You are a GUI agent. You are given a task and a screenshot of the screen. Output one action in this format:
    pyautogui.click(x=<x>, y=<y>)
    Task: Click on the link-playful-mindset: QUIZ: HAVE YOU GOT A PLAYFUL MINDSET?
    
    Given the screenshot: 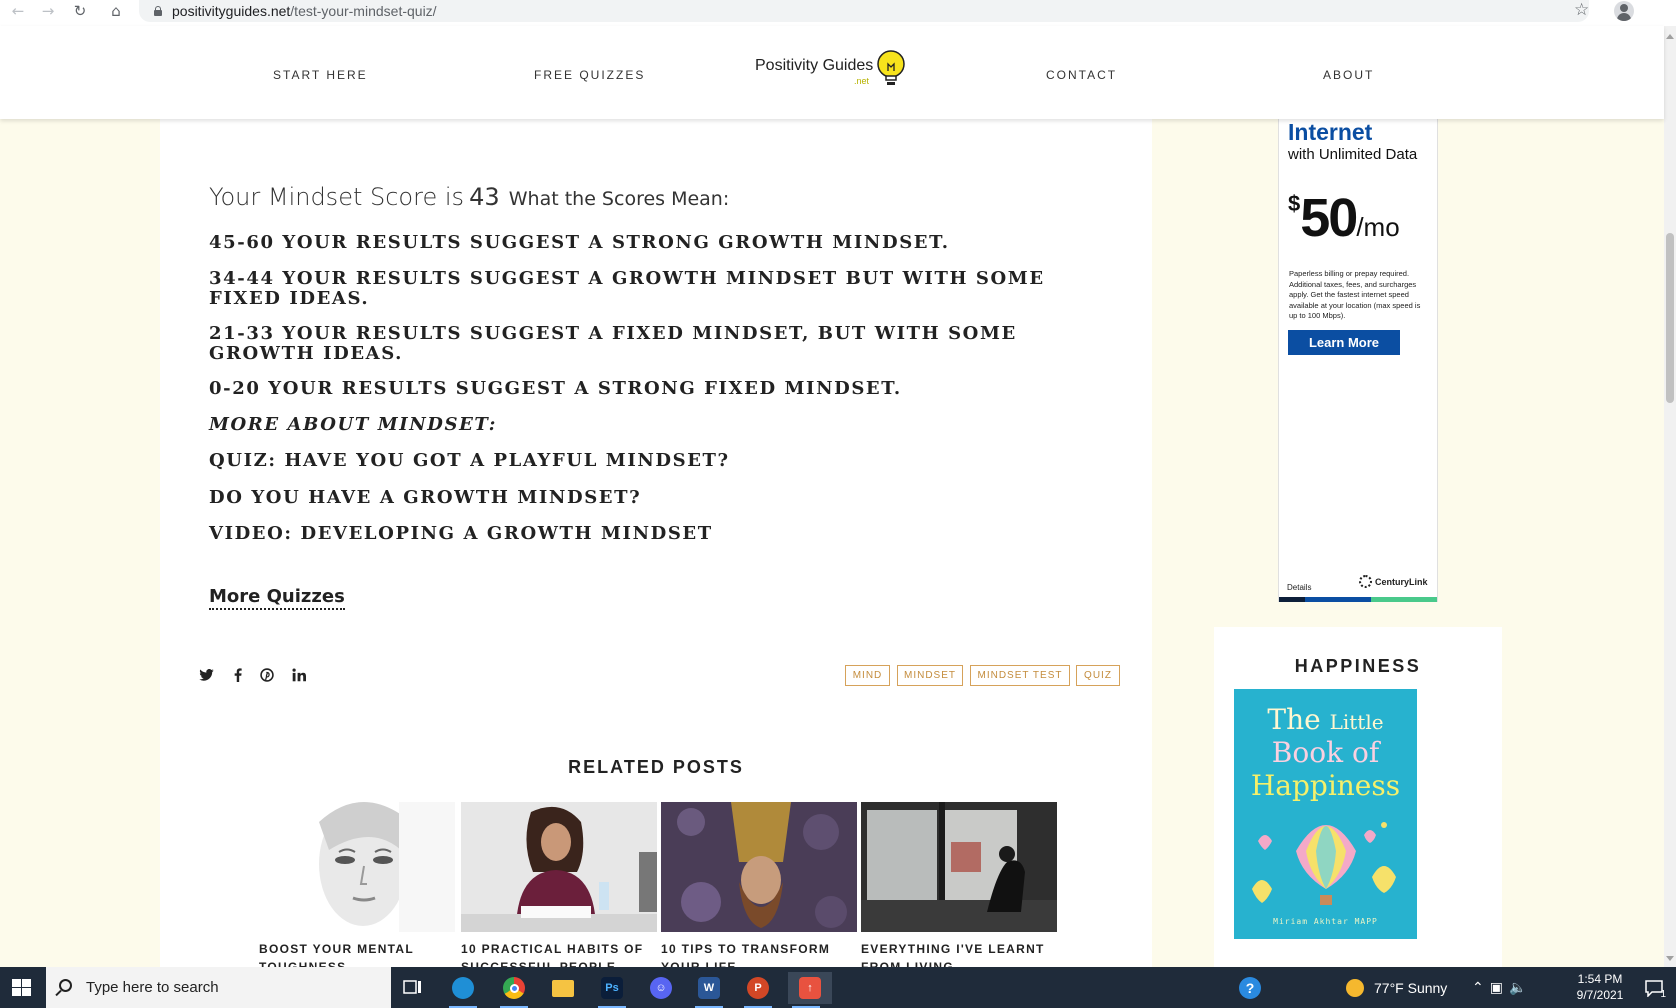 What is the action you would take?
    pyautogui.click(x=639, y=461)
    